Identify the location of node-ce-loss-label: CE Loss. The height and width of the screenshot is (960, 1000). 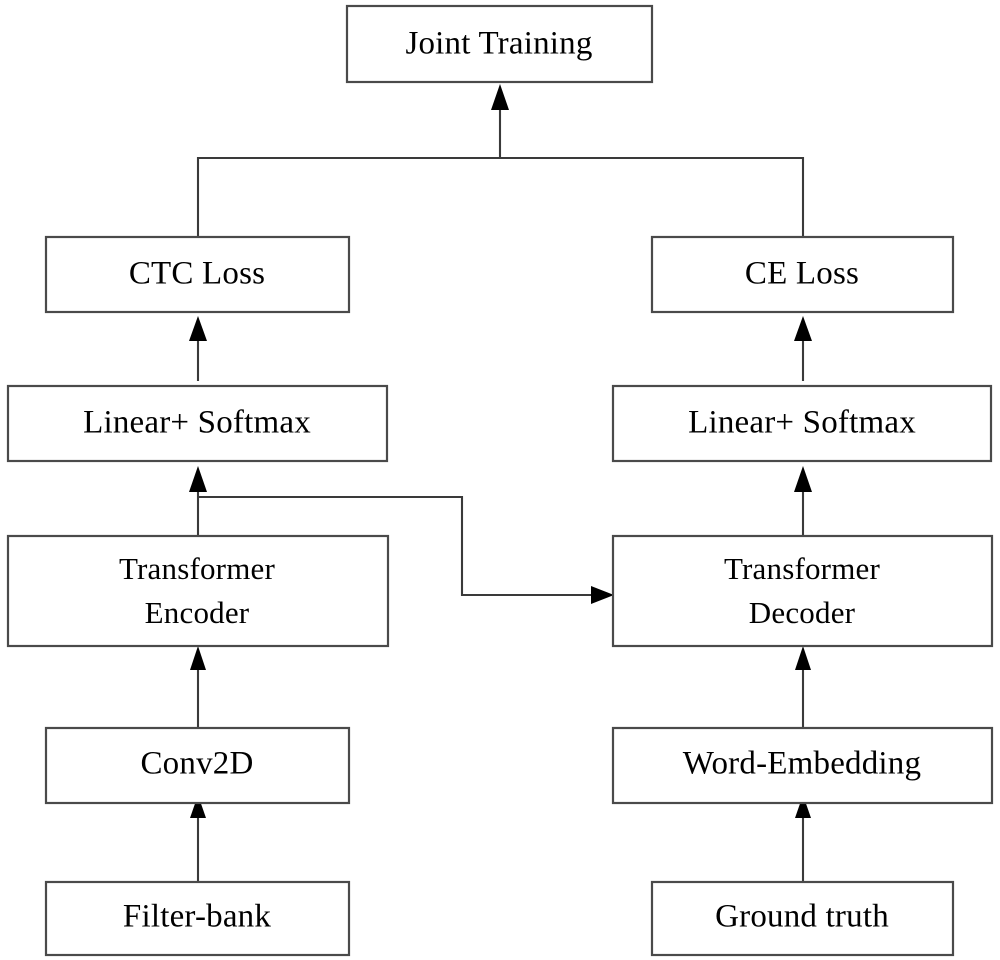
(802, 274).